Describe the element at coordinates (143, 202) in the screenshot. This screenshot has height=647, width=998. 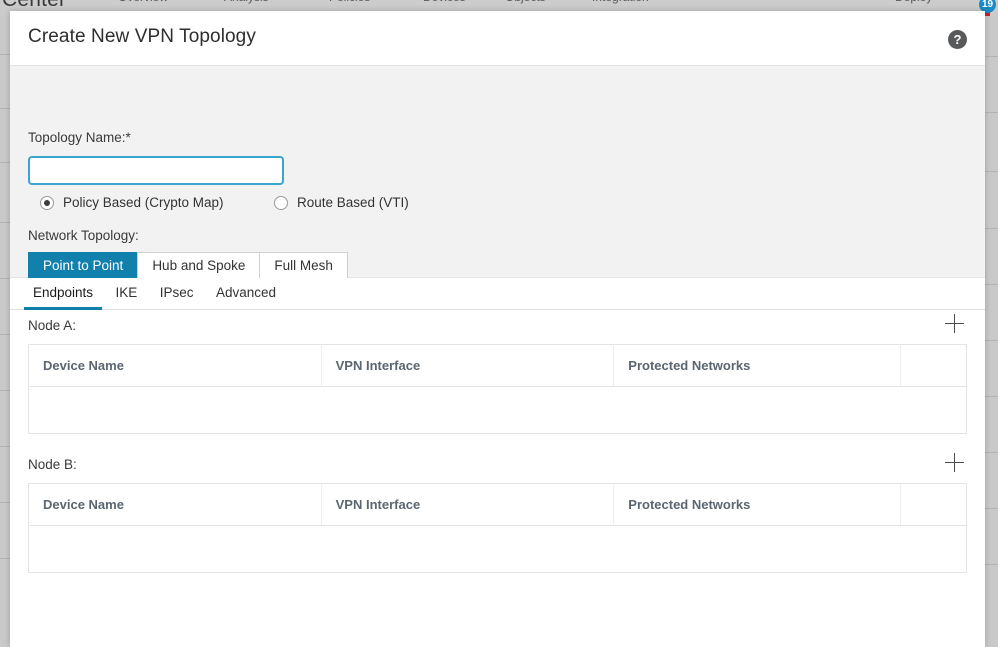
I see `radio-policy-based-label: Policy Based (Crypto Map)` at that location.